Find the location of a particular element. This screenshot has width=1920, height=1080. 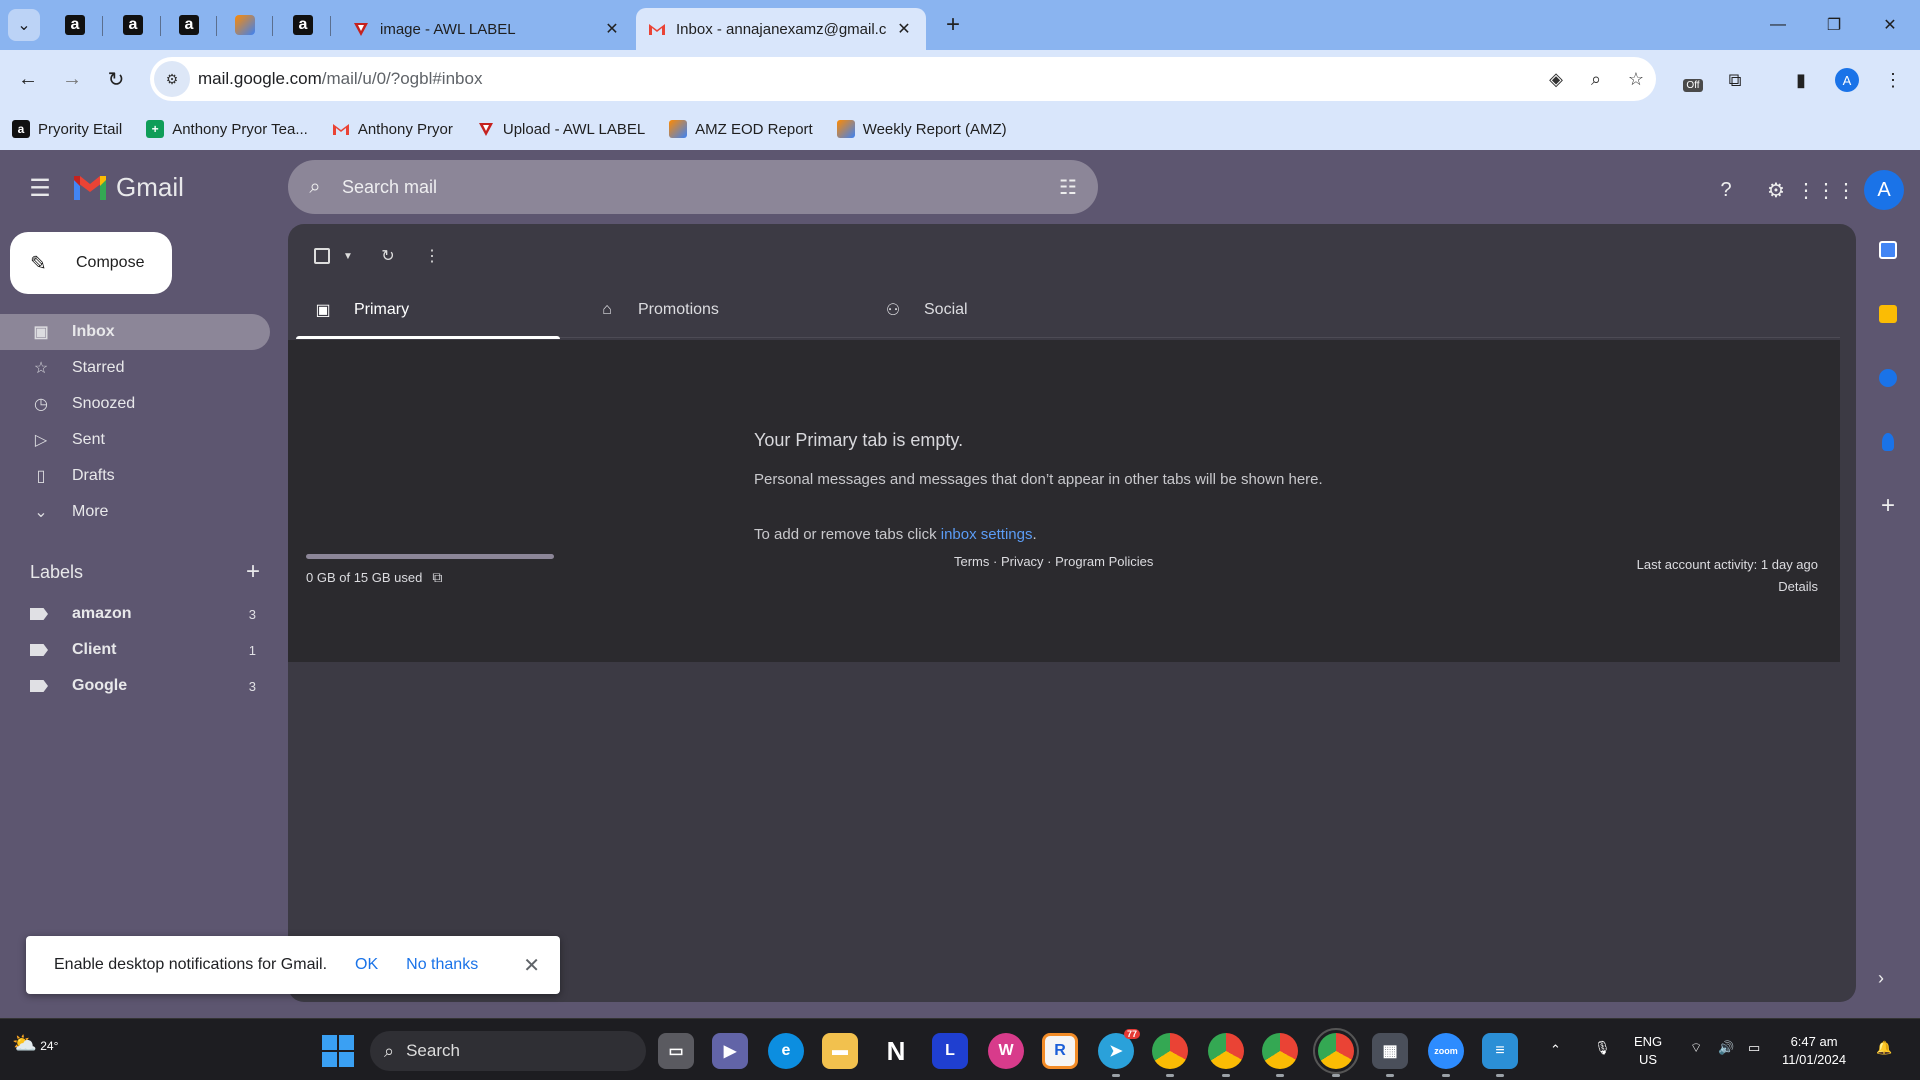

nav-item-sent: ▷ Sent is located at coordinates (135, 440).